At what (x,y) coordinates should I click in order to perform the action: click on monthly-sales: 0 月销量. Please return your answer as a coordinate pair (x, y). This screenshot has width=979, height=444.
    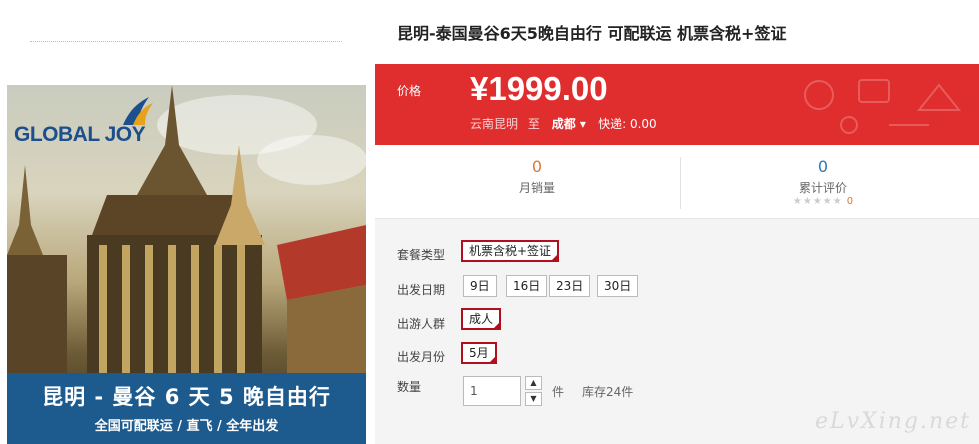
    Looking at the image, I should click on (537, 176).